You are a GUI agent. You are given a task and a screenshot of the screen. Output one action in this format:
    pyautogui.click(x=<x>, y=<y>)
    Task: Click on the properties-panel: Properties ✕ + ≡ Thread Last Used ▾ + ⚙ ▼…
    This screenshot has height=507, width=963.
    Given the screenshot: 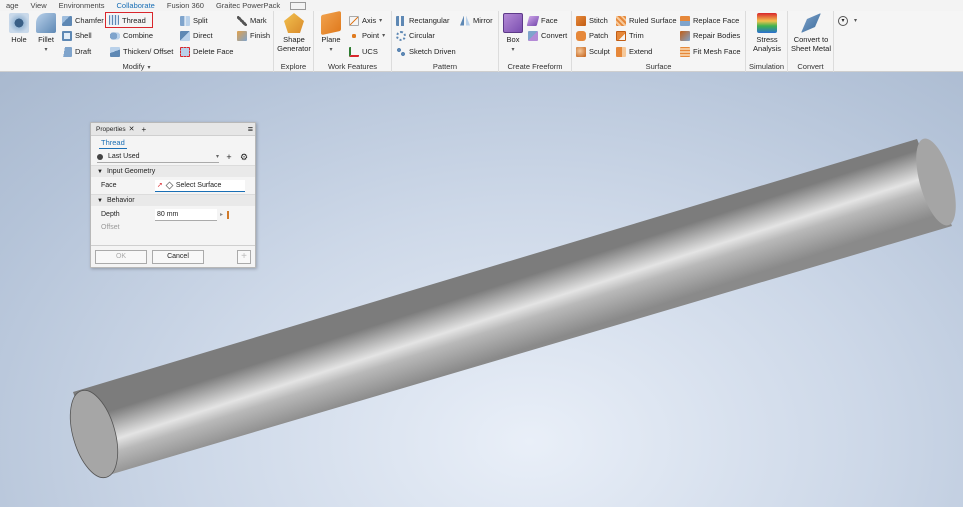 What is the action you would take?
    pyautogui.click(x=173, y=195)
    